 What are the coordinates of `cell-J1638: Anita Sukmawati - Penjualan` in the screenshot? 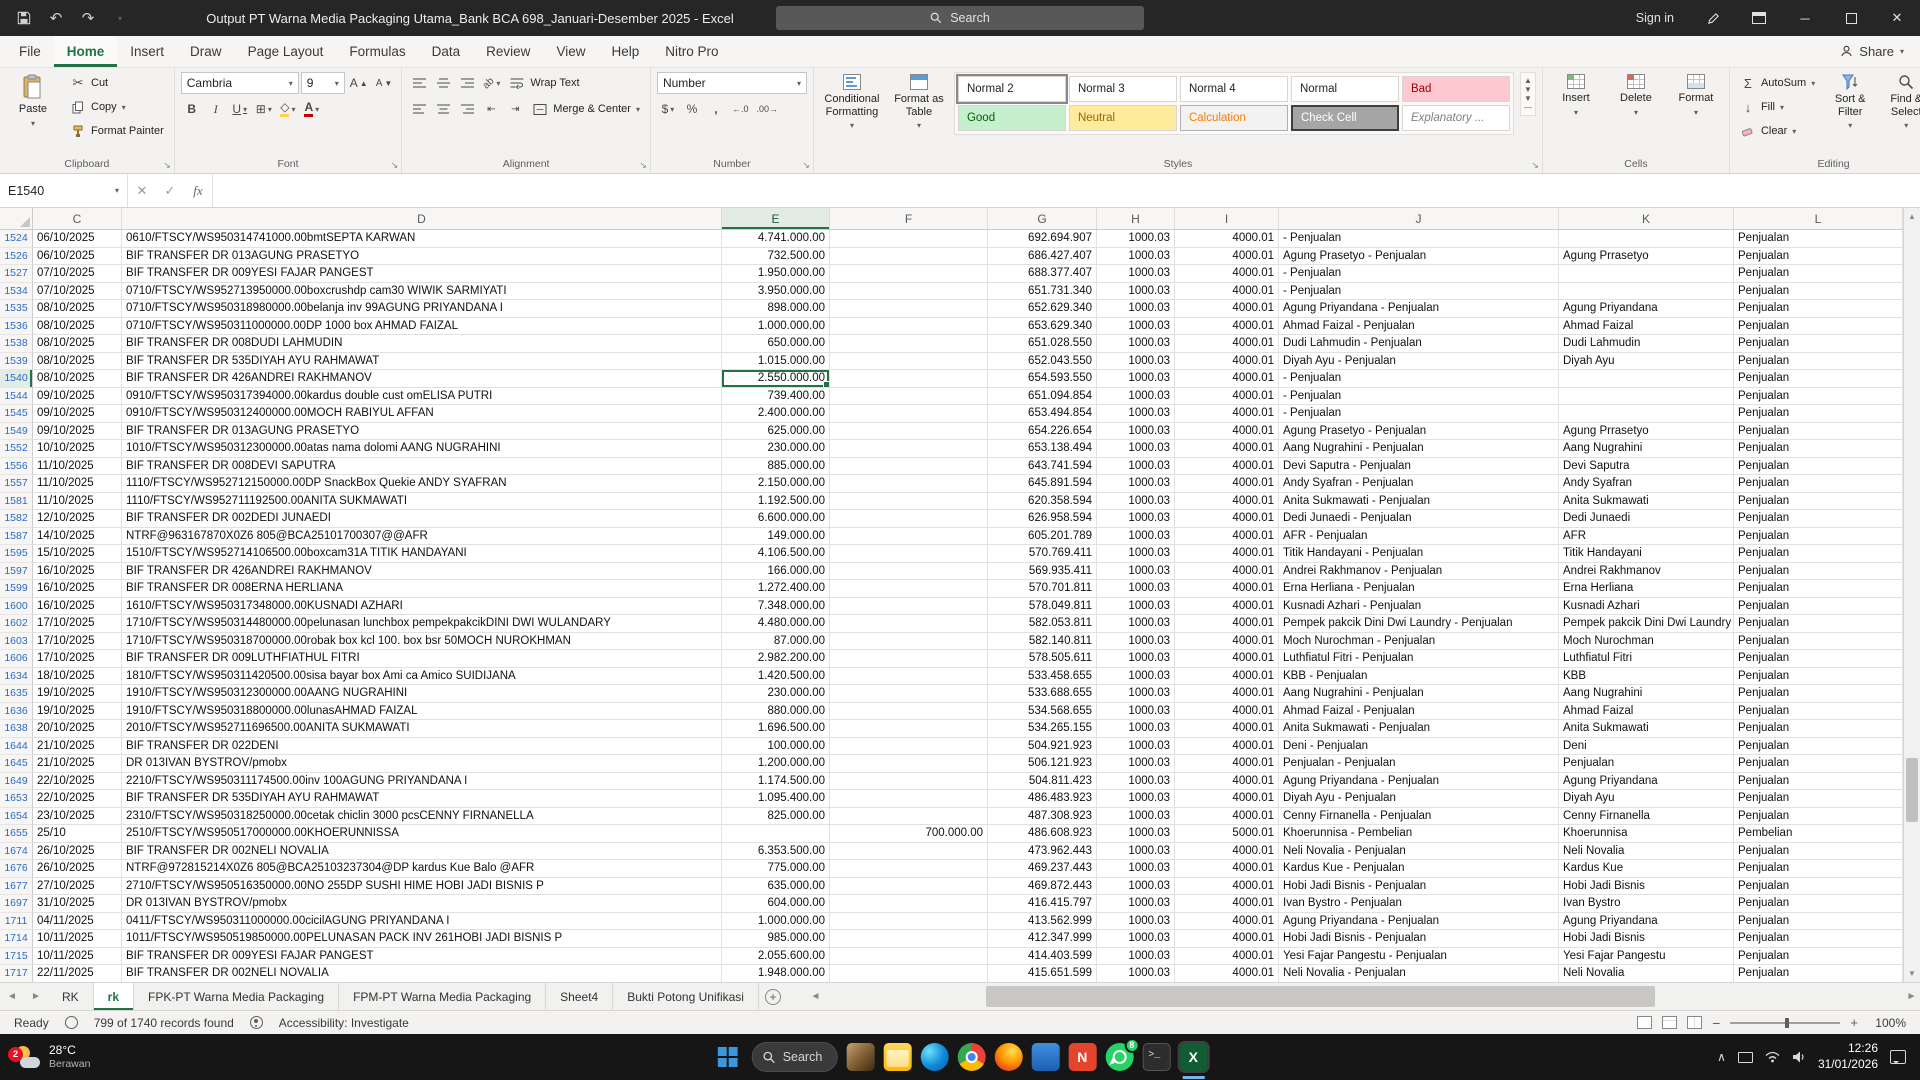 It's located at (1419, 729).